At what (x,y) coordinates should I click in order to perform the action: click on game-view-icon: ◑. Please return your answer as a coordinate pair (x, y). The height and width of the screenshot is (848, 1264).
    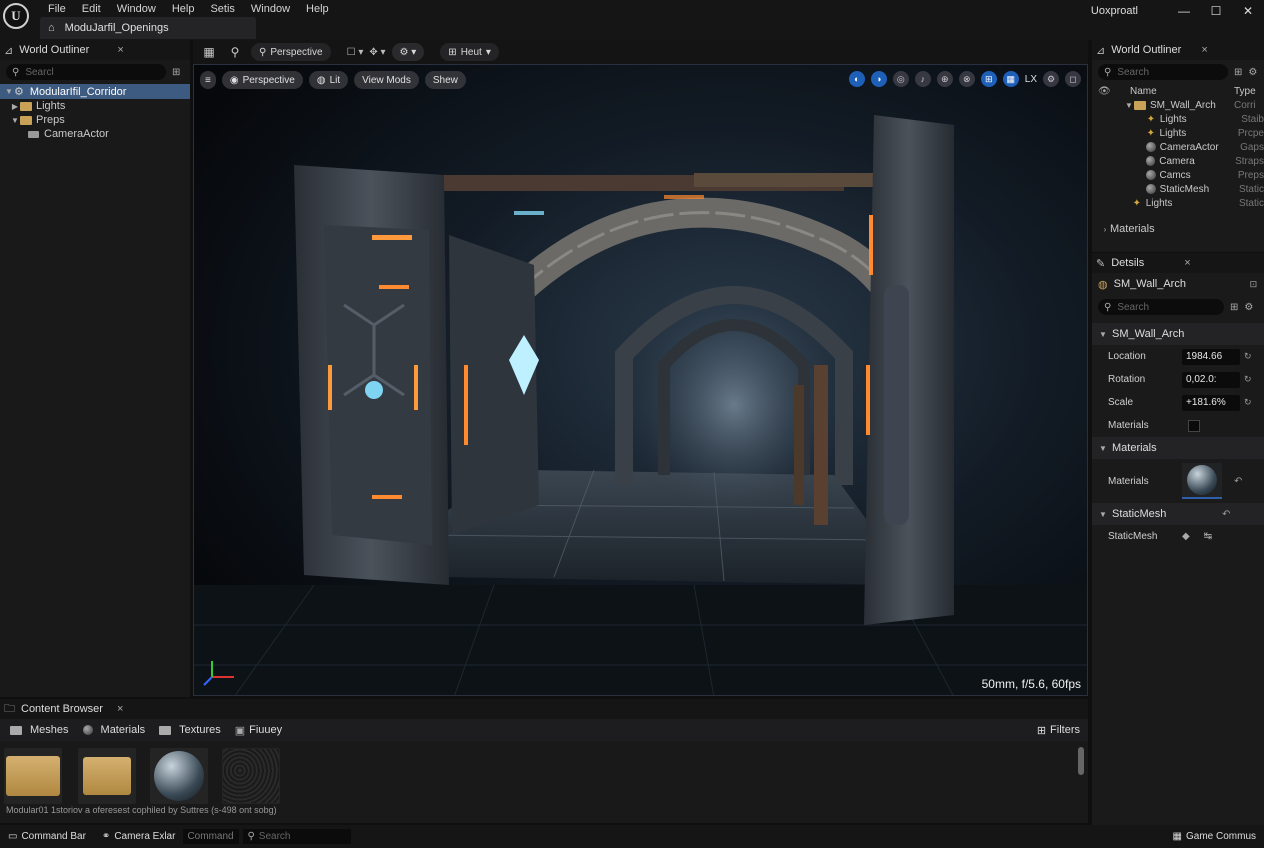
    Looking at the image, I should click on (878, 79).